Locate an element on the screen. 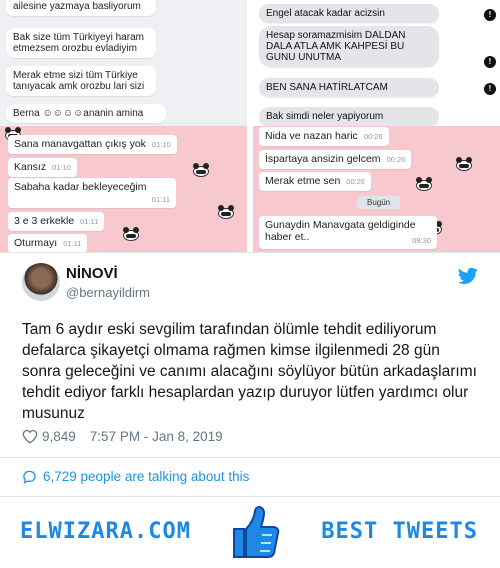 This screenshot has width=500, height=568. message-text: Sabaha kadar bekleyeceğim is located at coordinates (80, 187).